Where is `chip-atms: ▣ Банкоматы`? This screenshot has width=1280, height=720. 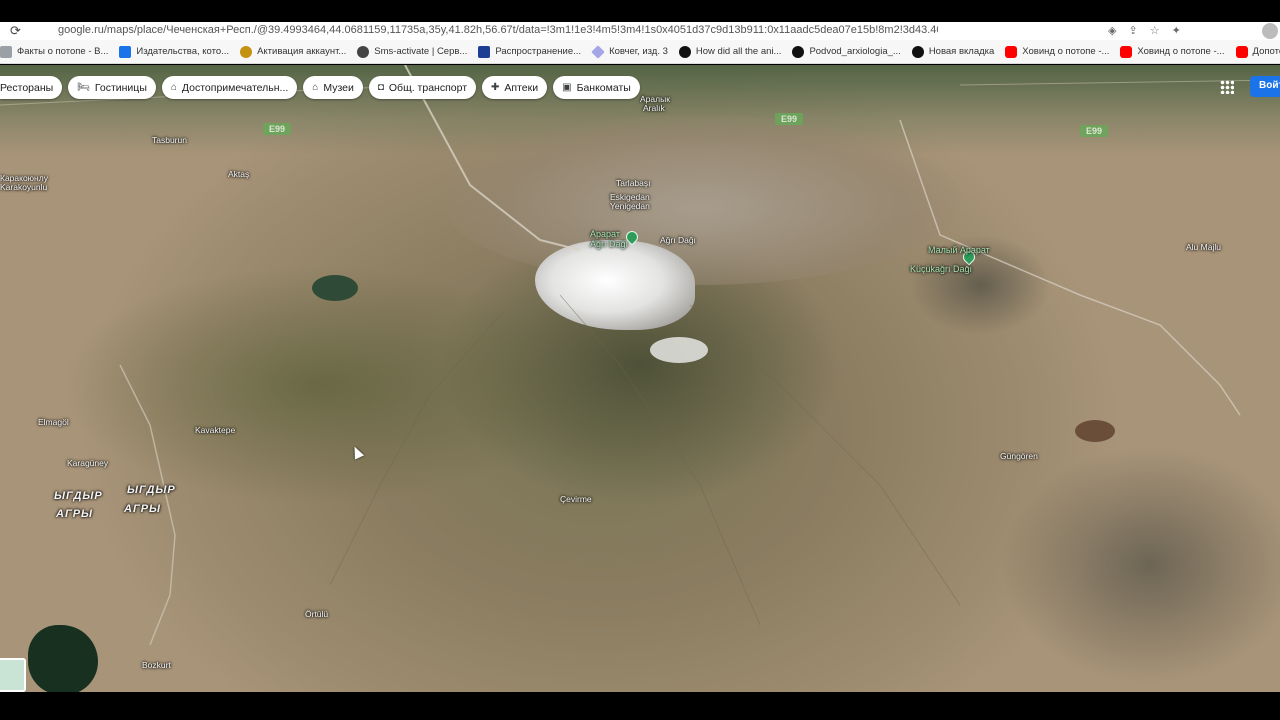
chip-atms: ▣ Банкоматы is located at coordinates (596, 87).